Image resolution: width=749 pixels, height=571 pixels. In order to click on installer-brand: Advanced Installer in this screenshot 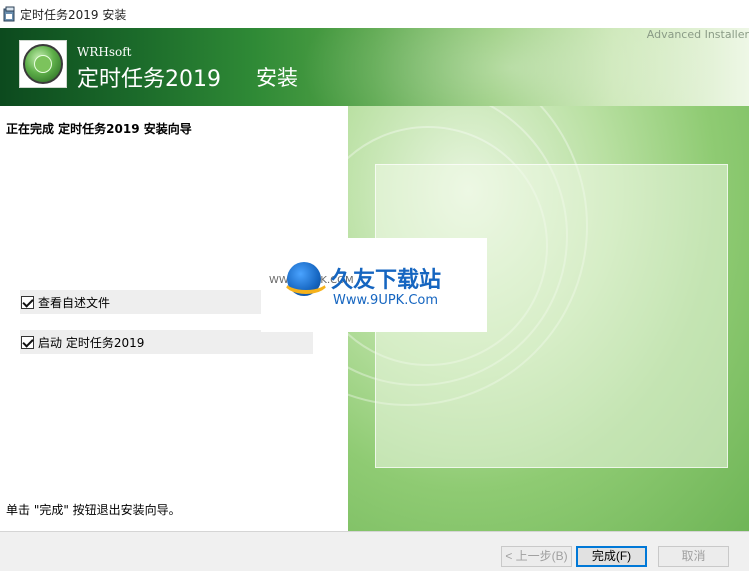, I will do `click(697, 34)`.